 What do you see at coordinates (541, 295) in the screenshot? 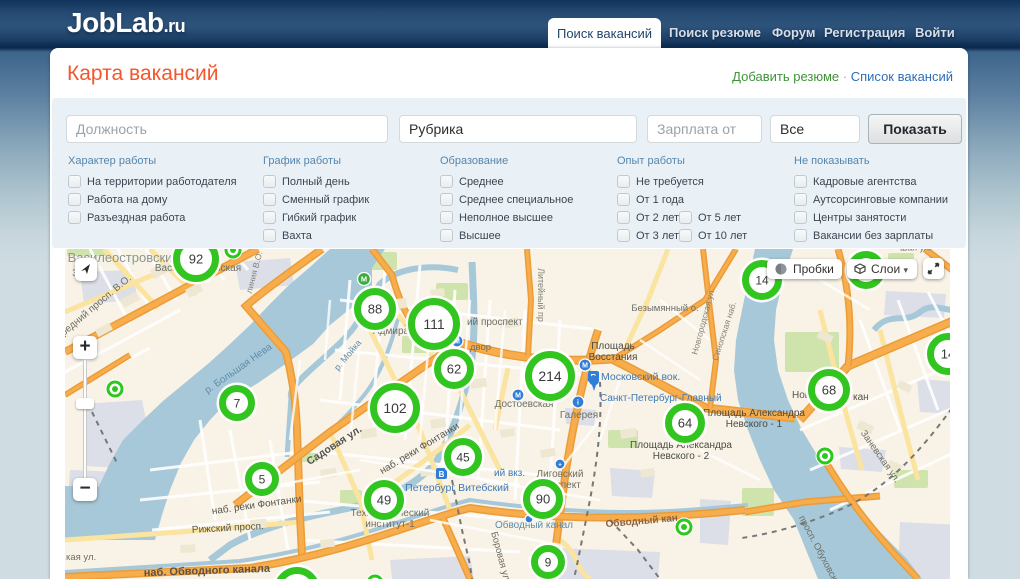
I see `svg-text: Литейный пр` at bounding box center [541, 295].